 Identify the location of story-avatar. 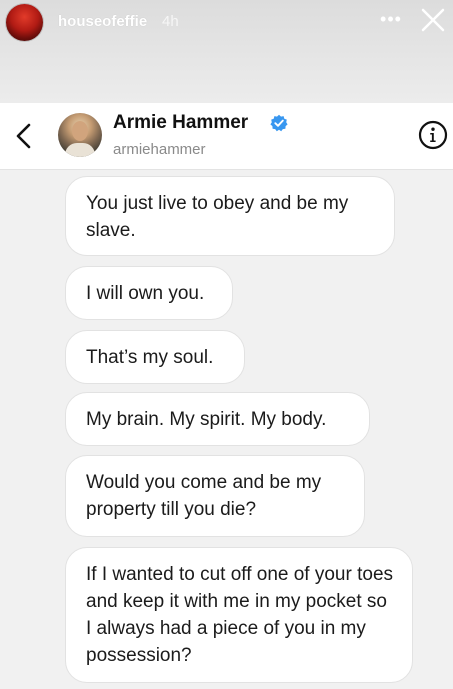
(24, 22).